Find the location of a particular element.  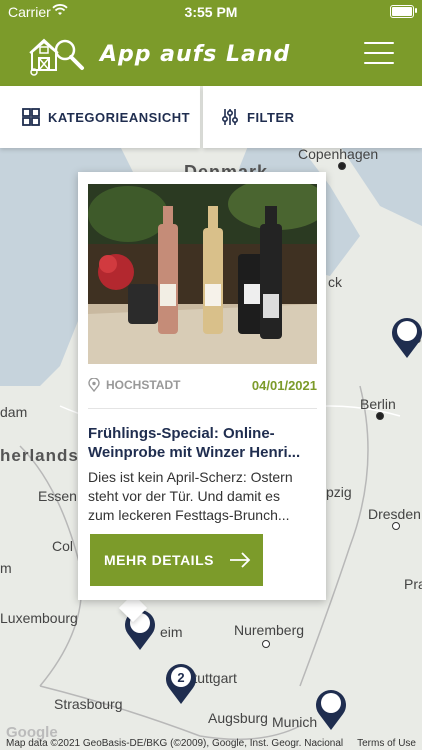

map-label-luxembourg: Luxembourg is located at coordinates (39, 618).